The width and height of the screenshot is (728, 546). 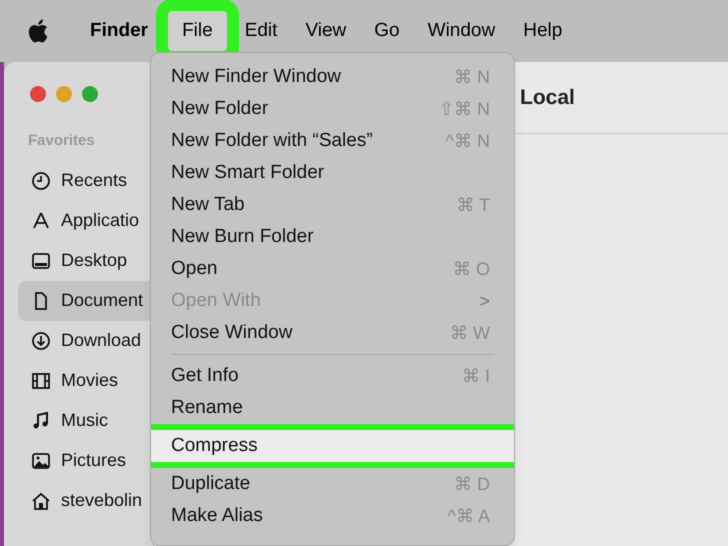 What do you see at coordinates (41, 180) in the screenshot?
I see `clock-icon` at bounding box center [41, 180].